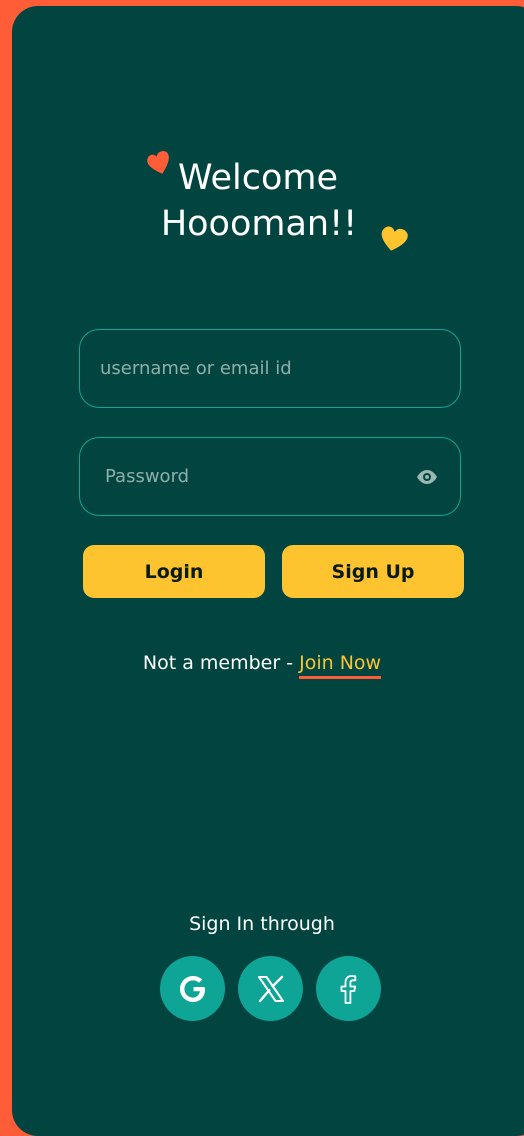  What do you see at coordinates (174, 571) in the screenshot?
I see `login-button: Login` at bounding box center [174, 571].